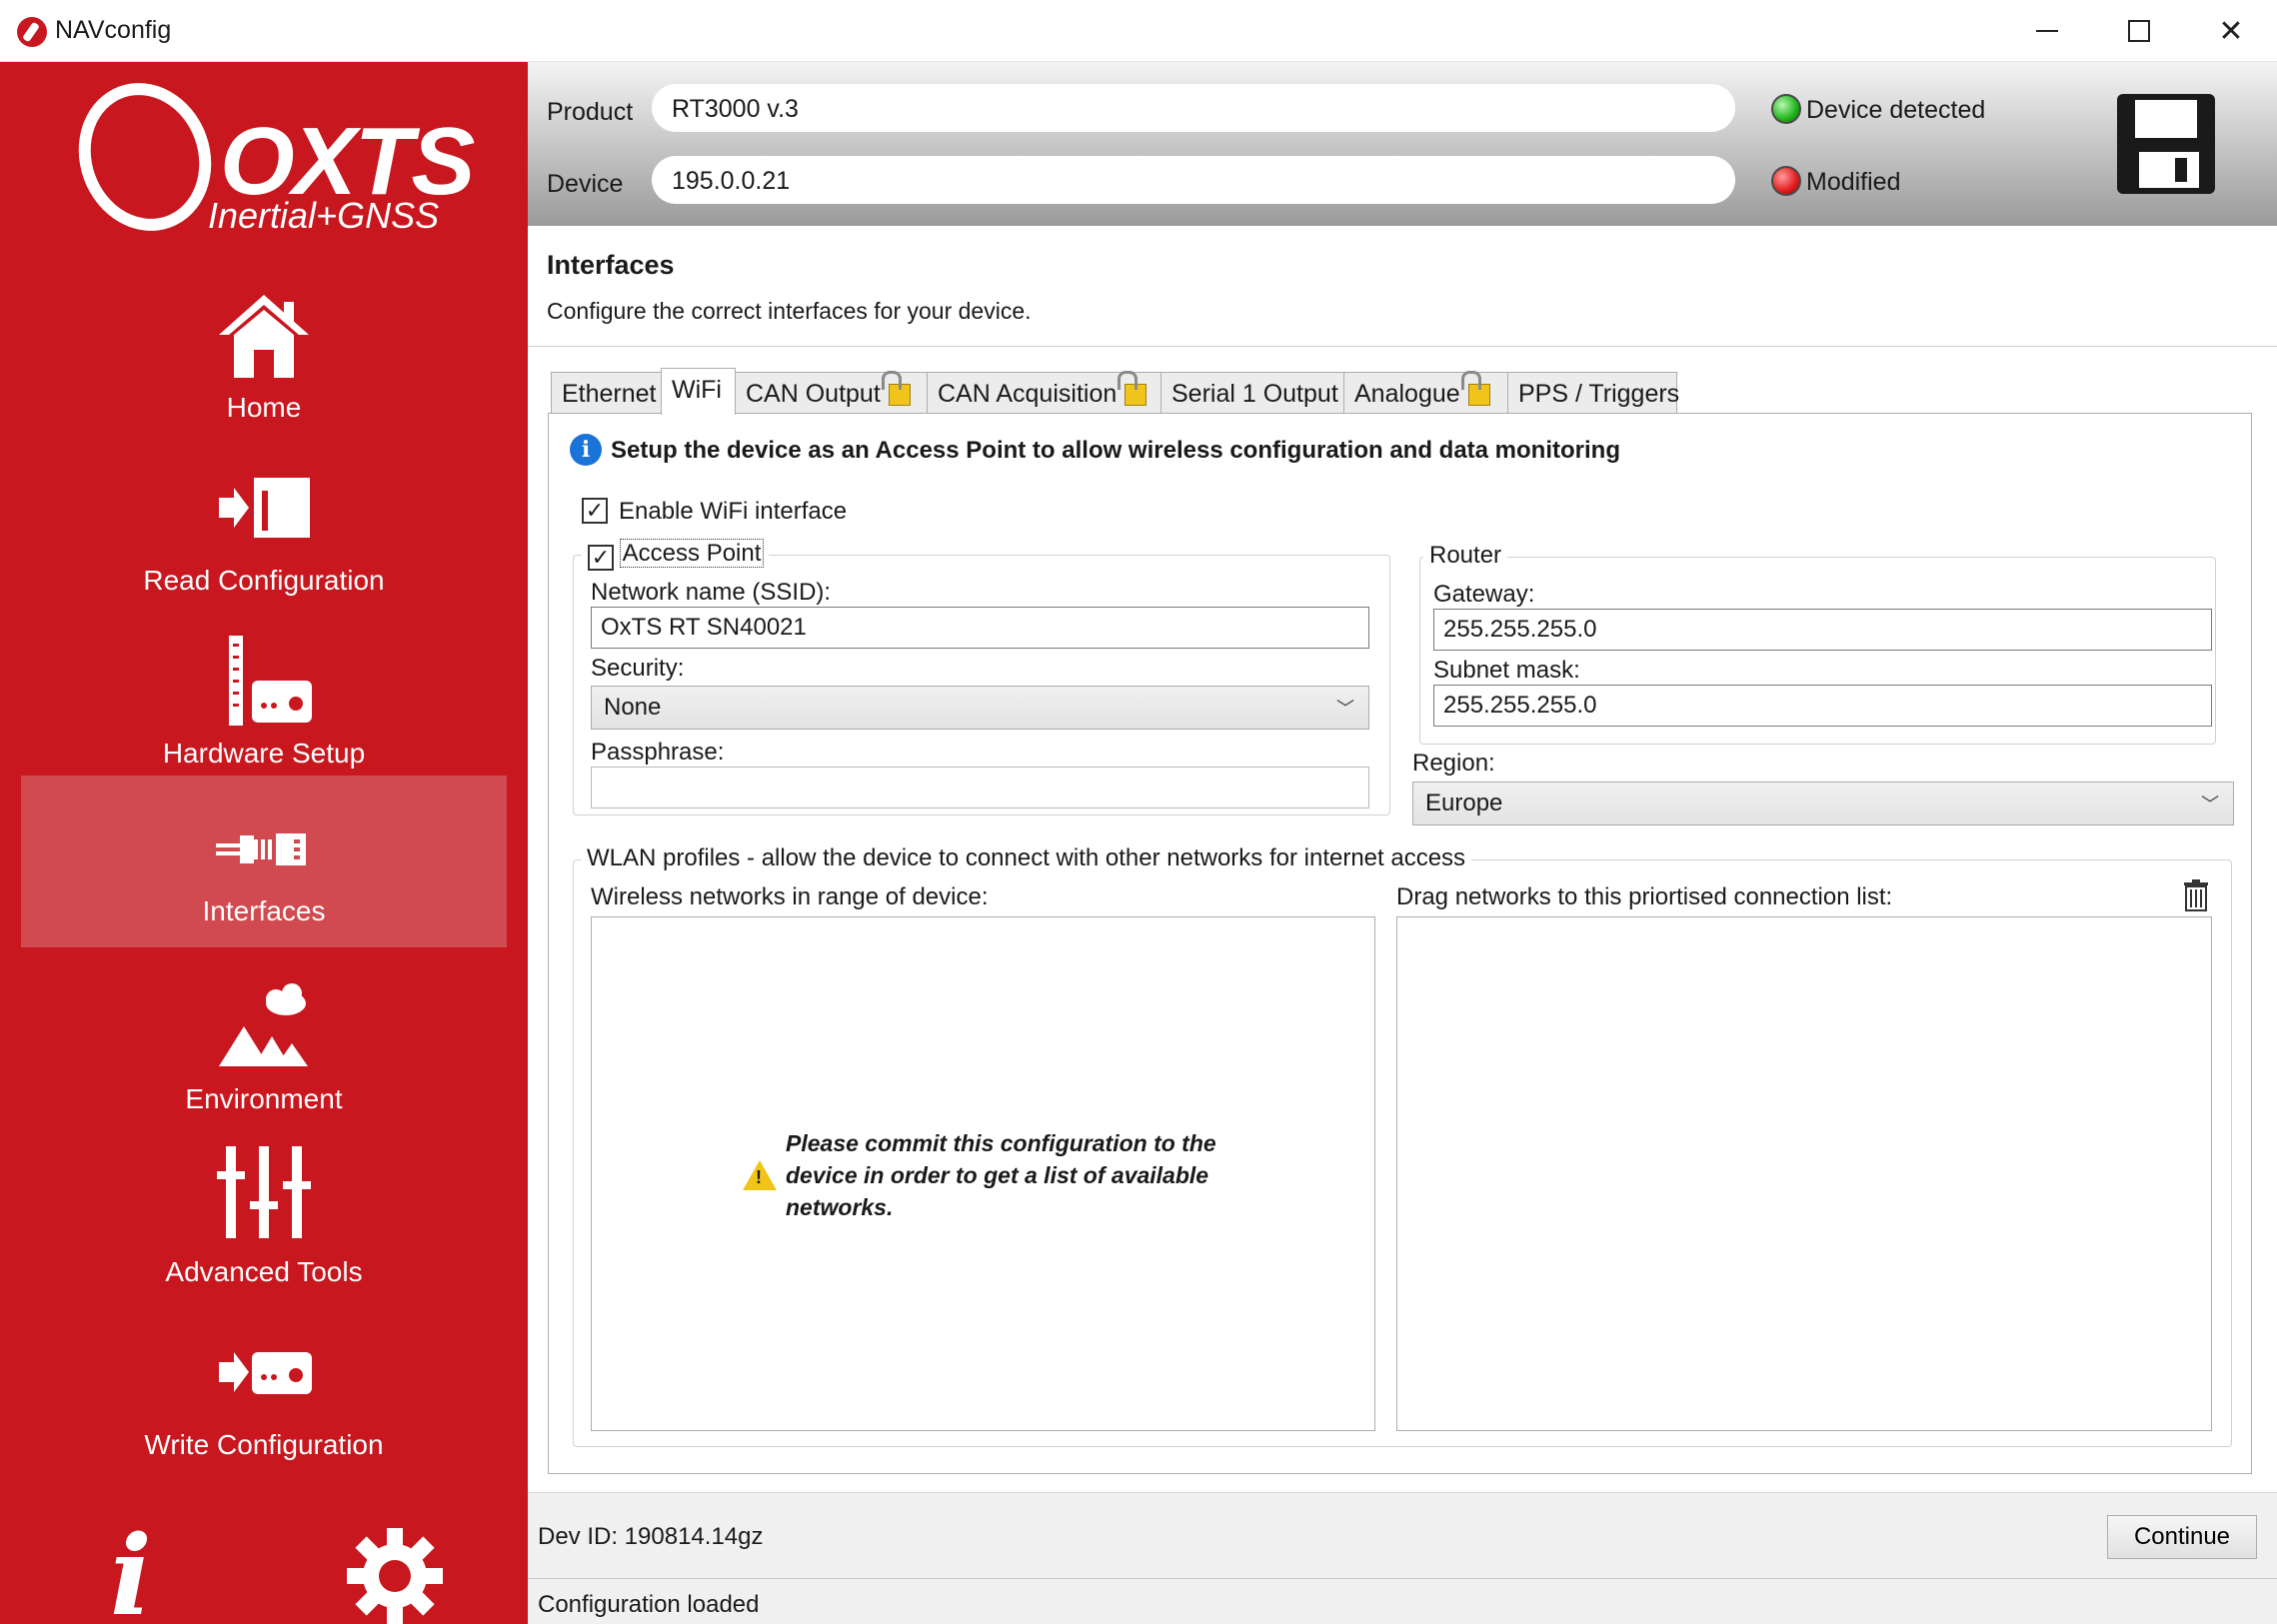 The image size is (2277, 1624). What do you see at coordinates (813, 394) in the screenshot?
I see `tab-label: CAN Output` at bounding box center [813, 394].